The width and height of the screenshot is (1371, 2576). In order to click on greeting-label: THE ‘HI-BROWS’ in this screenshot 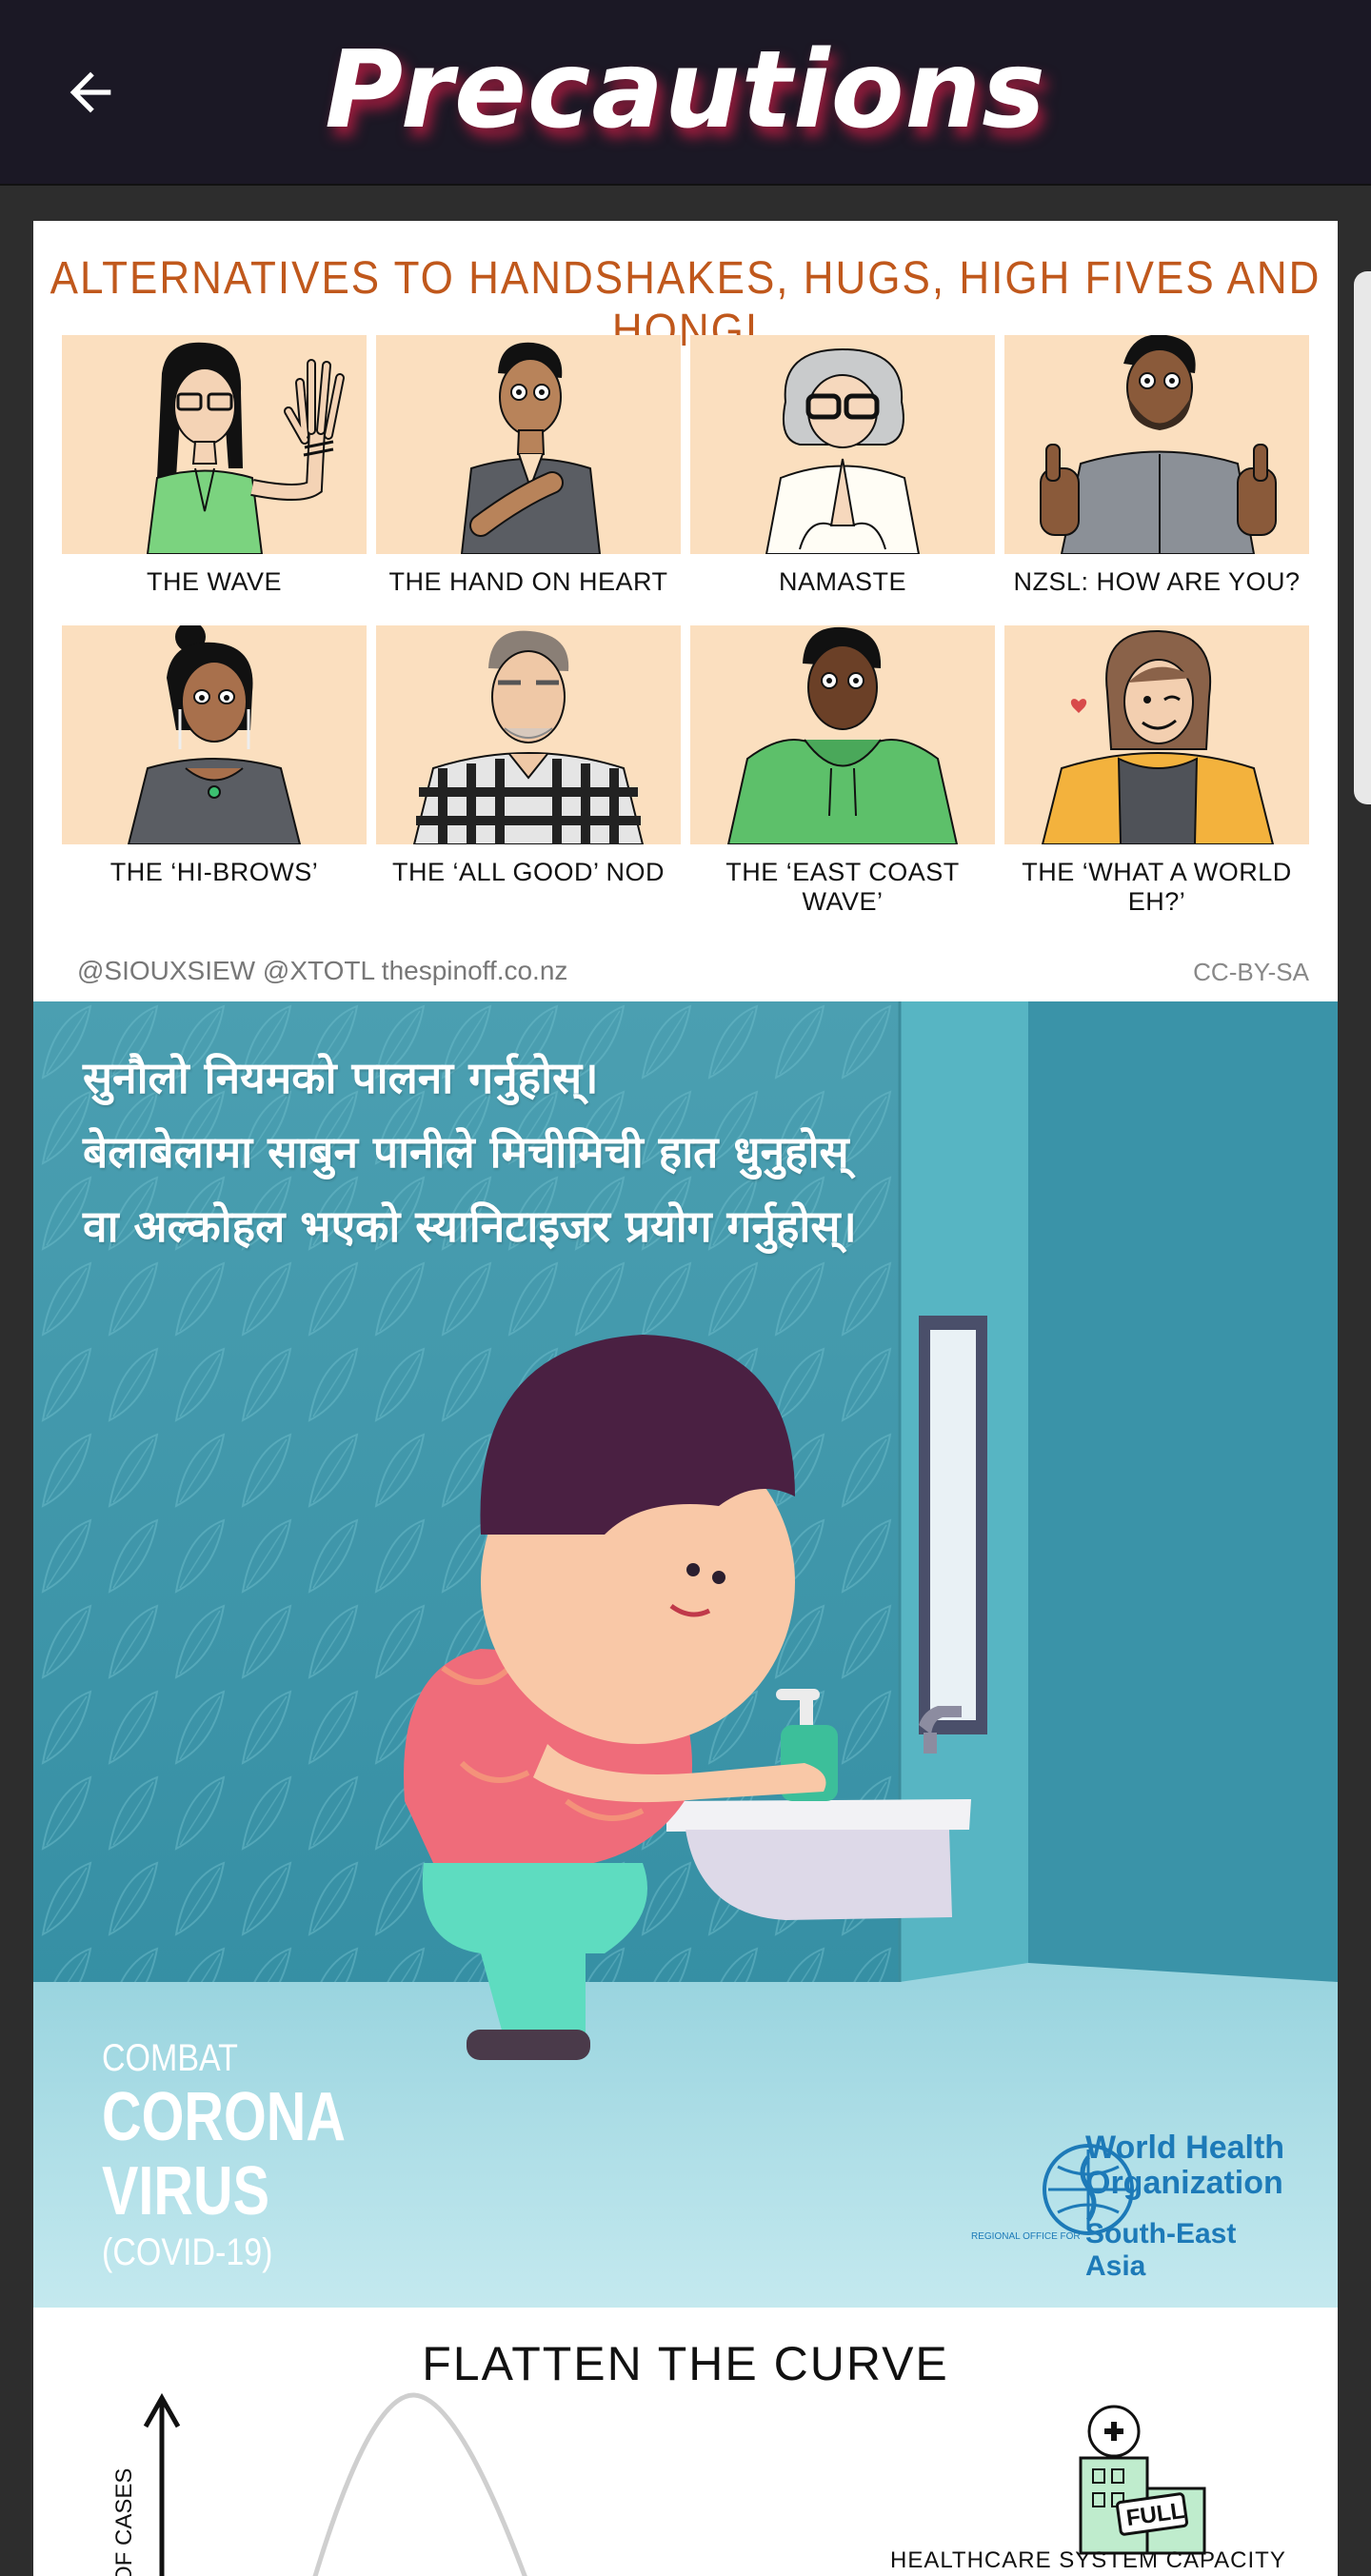, I will do `click(214, 872)`.